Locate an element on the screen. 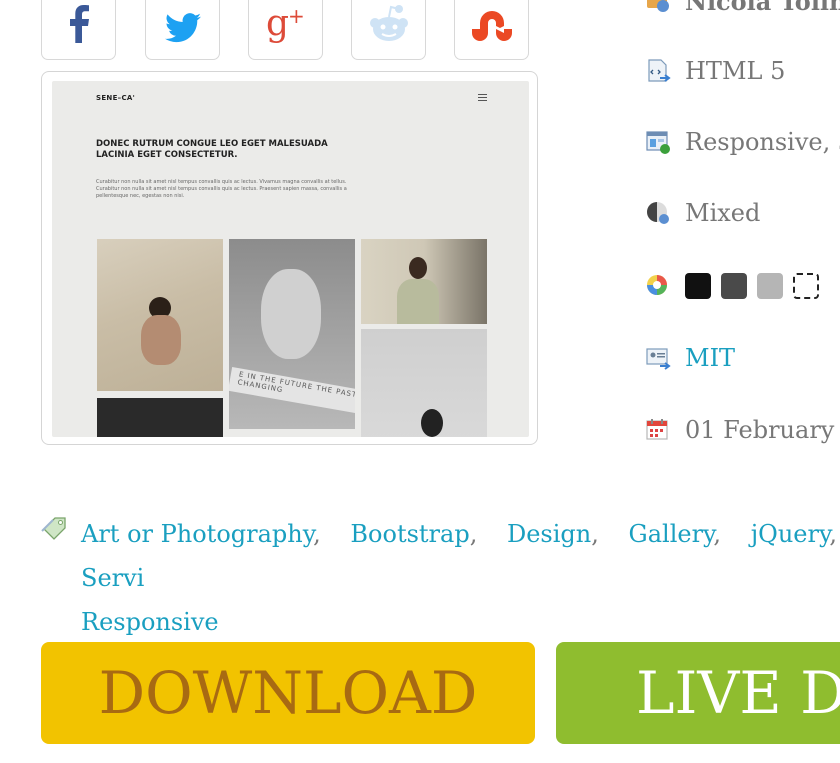  stumbleupon-share-button is located at coordinates (491, 30).